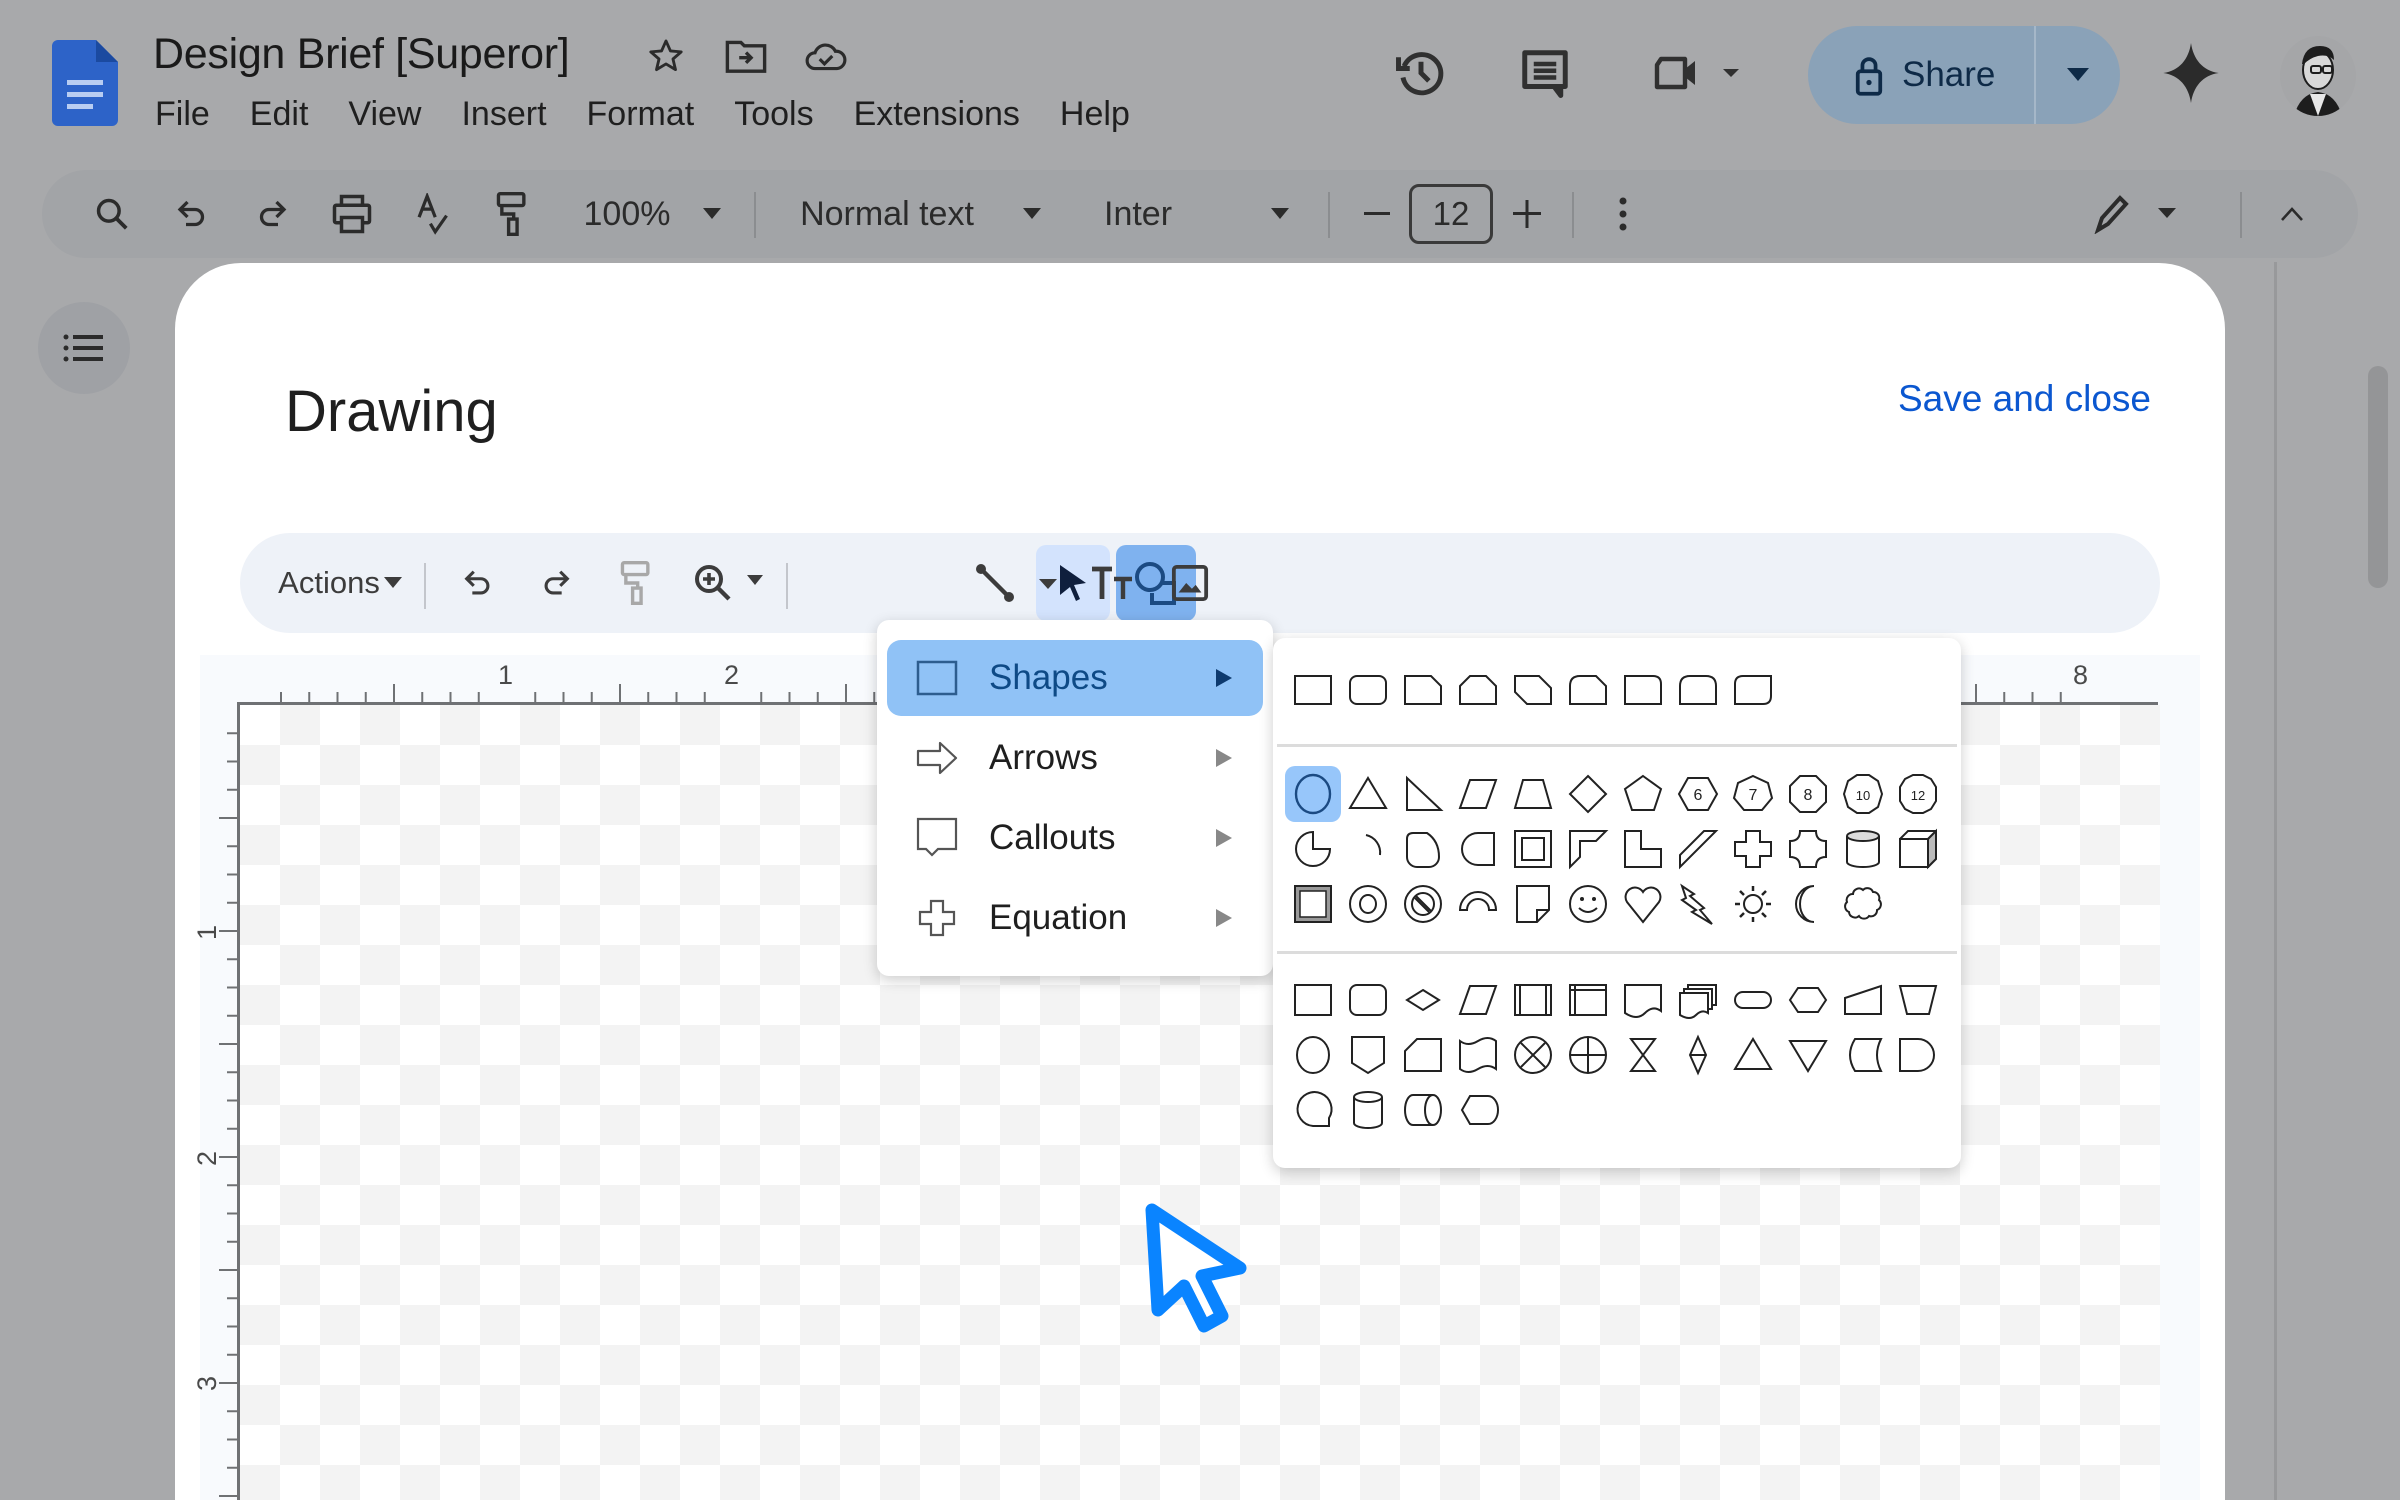  What do you see at coordinates (1753, 849) in the screenshot?
I see `shape-cross` at bounding box center [1753, 849].